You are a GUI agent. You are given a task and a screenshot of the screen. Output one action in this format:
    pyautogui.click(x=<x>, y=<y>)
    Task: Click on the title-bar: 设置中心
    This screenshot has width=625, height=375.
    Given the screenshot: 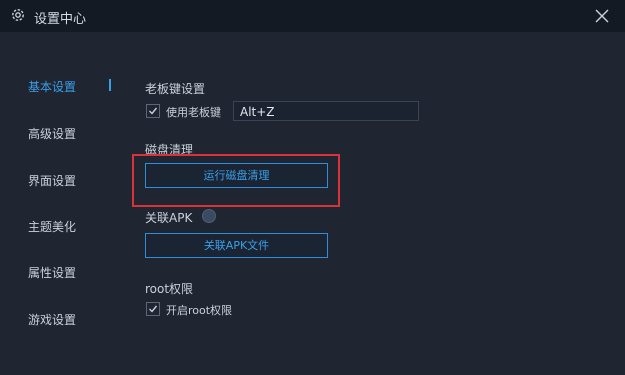 What is the action you would take?
    pyautogui.click(x=312, y=16)
    